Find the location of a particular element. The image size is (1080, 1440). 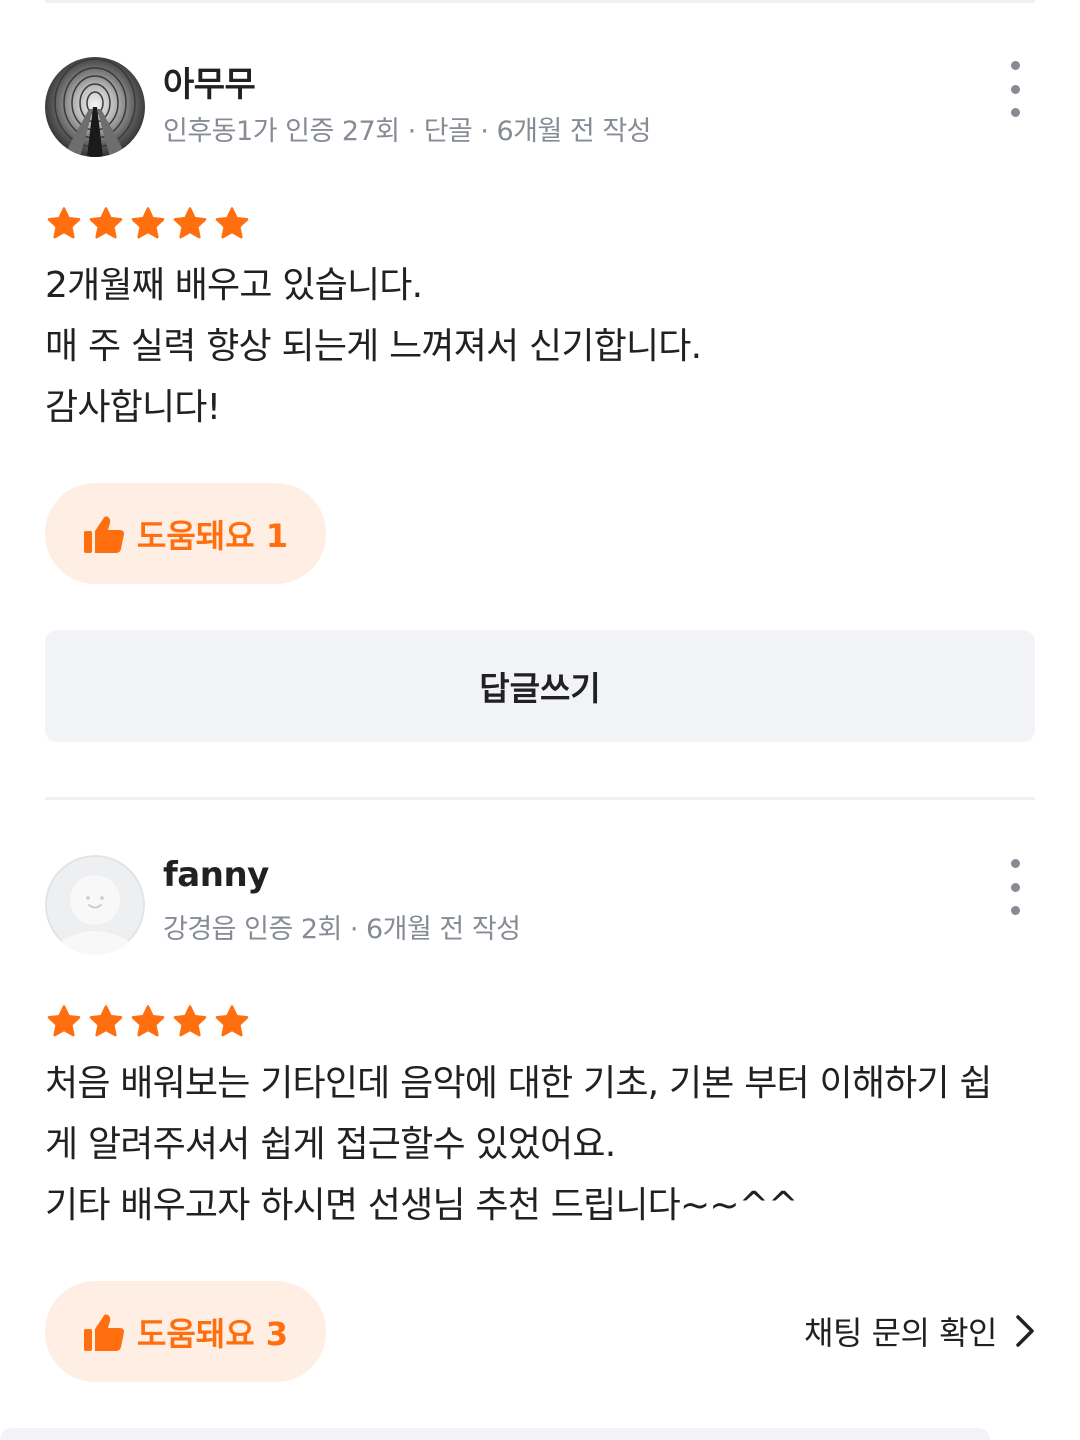

review-body-line: 기타 배우고자 하시면 선생님 추천 드립니다~~^^ is located at coordinates (421, 1205).